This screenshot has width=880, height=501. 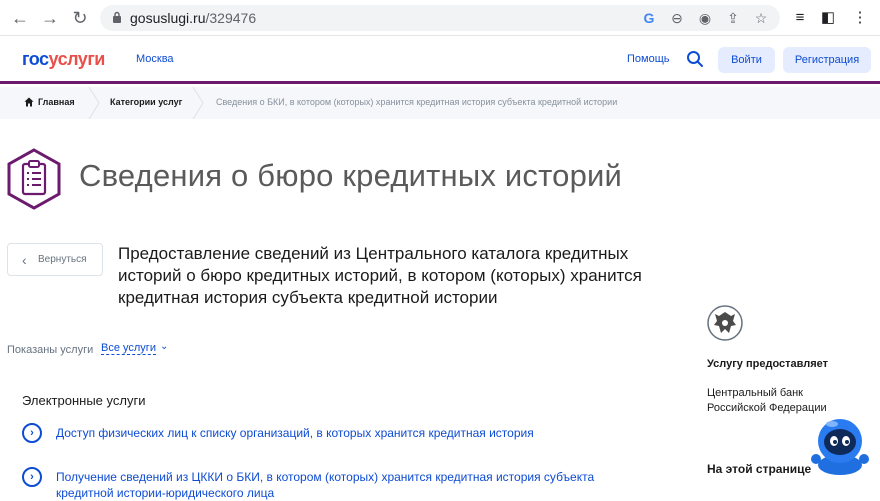 I want to click on page-title: Сведения о бюро кредитных историй, so click(x=351, y=175).